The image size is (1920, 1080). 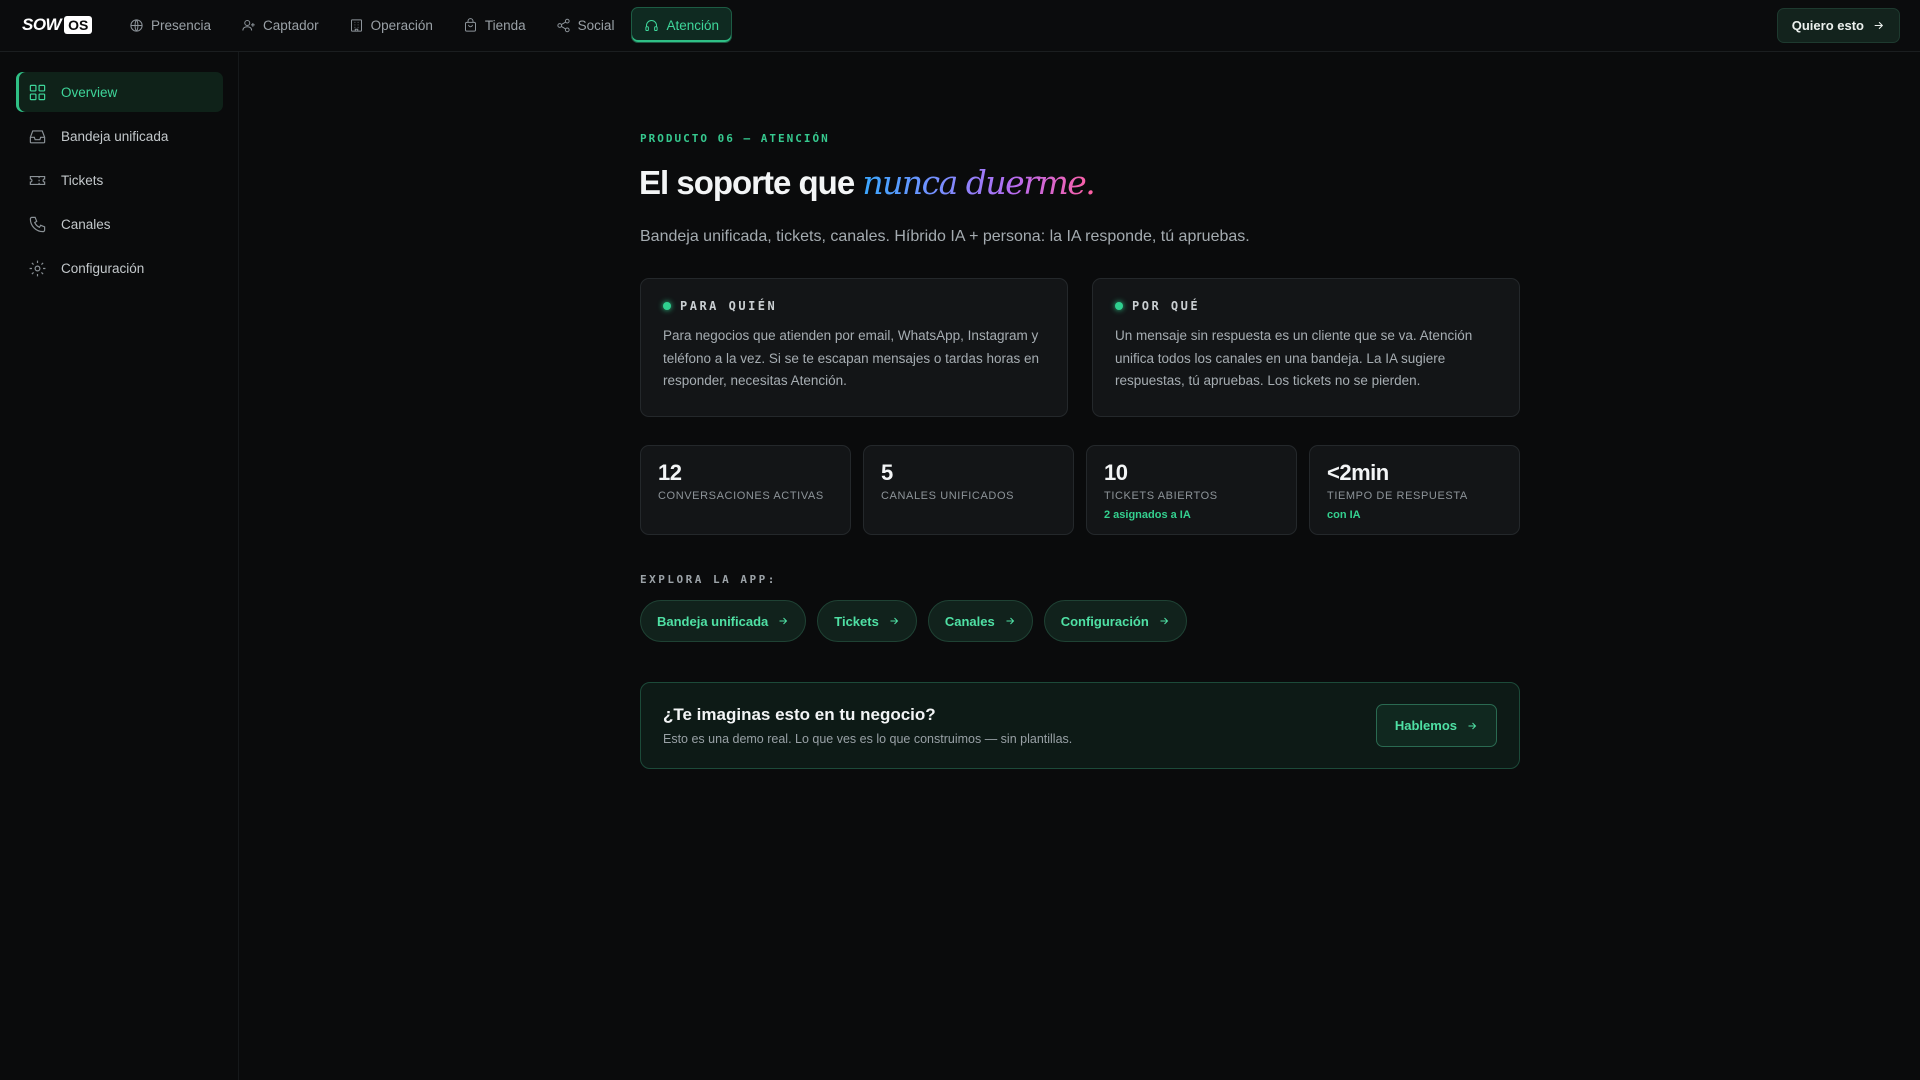 I want to click on sidebar-item-bandeja: Bandeja unificada, so click(x=119, y=136).